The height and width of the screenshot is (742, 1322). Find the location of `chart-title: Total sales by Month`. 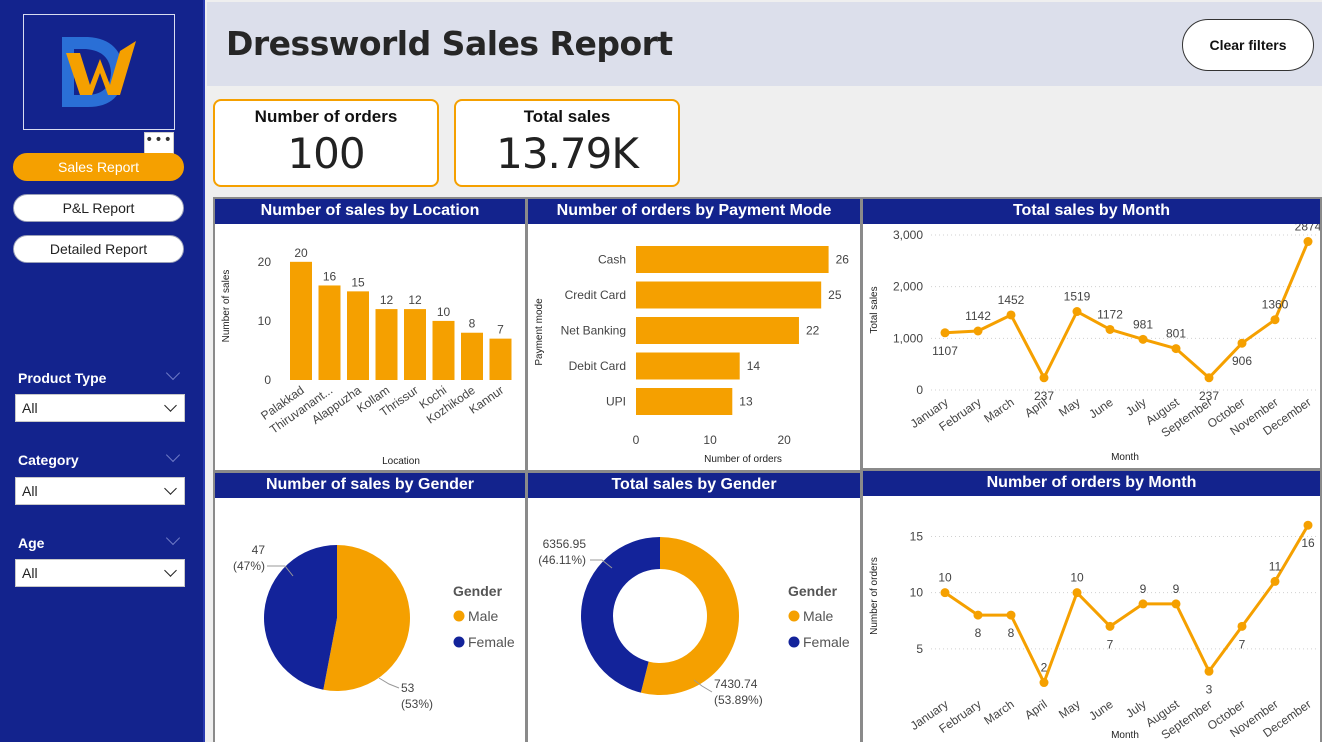

chart-title: Total sales by Month is located at coordinates (1091, 211).